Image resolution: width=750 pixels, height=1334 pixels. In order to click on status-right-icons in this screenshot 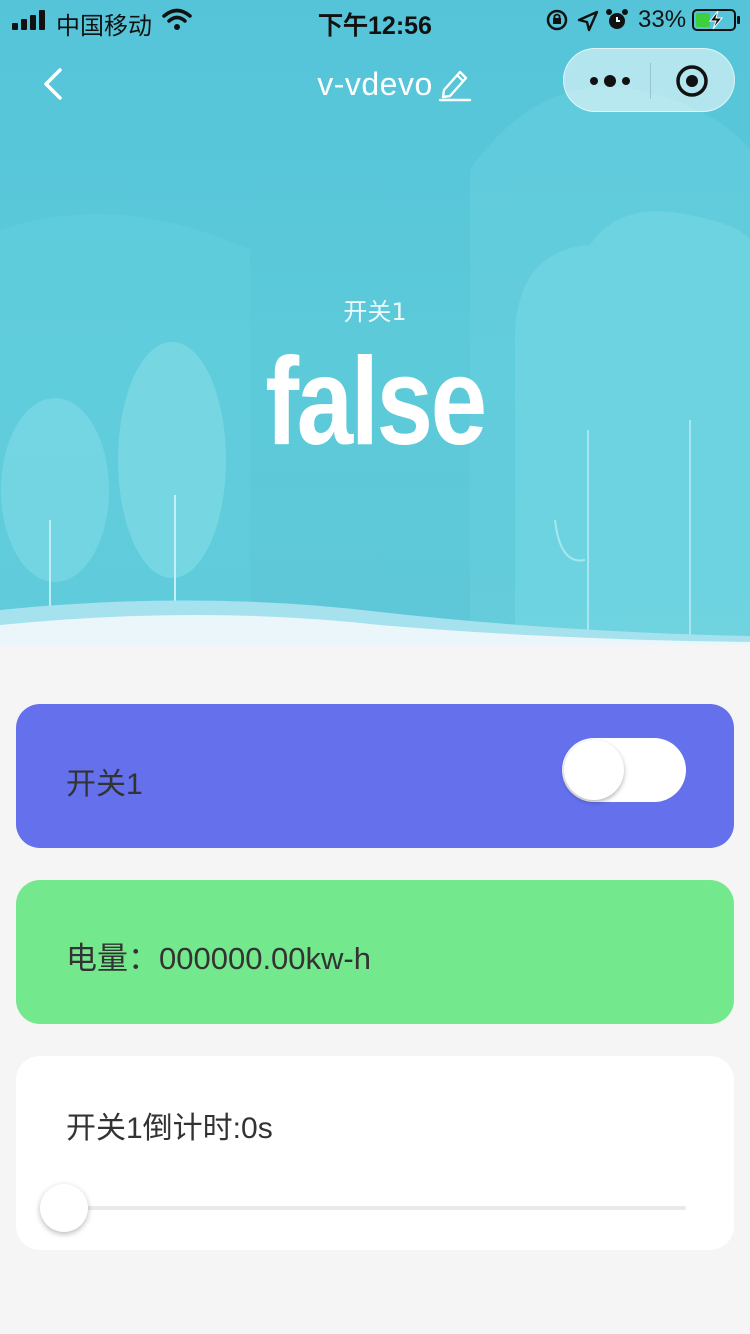, I will do `click(587, 20)`.